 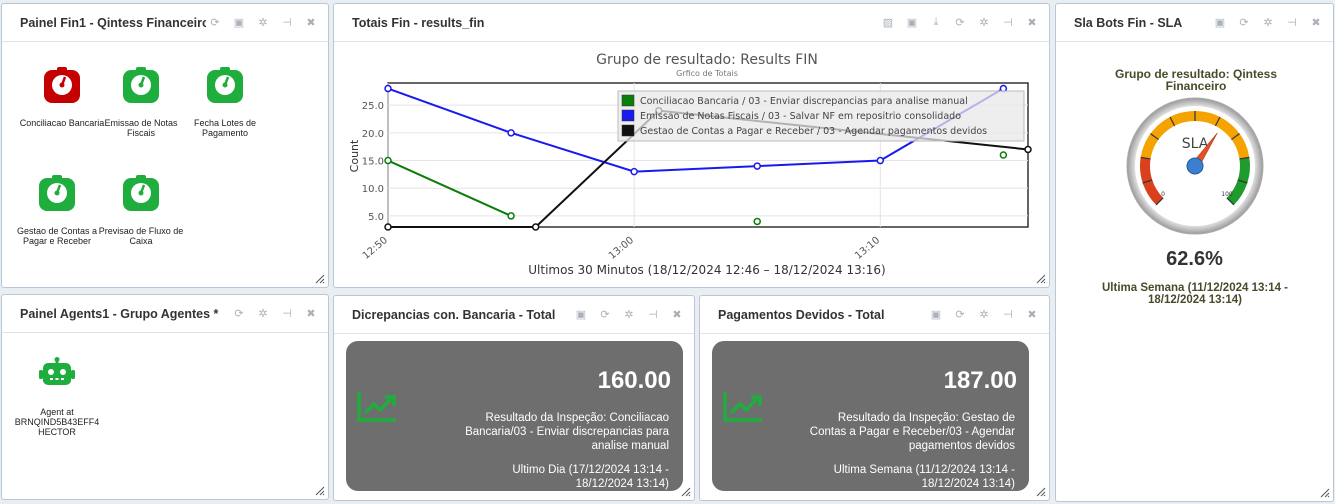 I want to click on trend-up-icon, so click(x=742, y=407).